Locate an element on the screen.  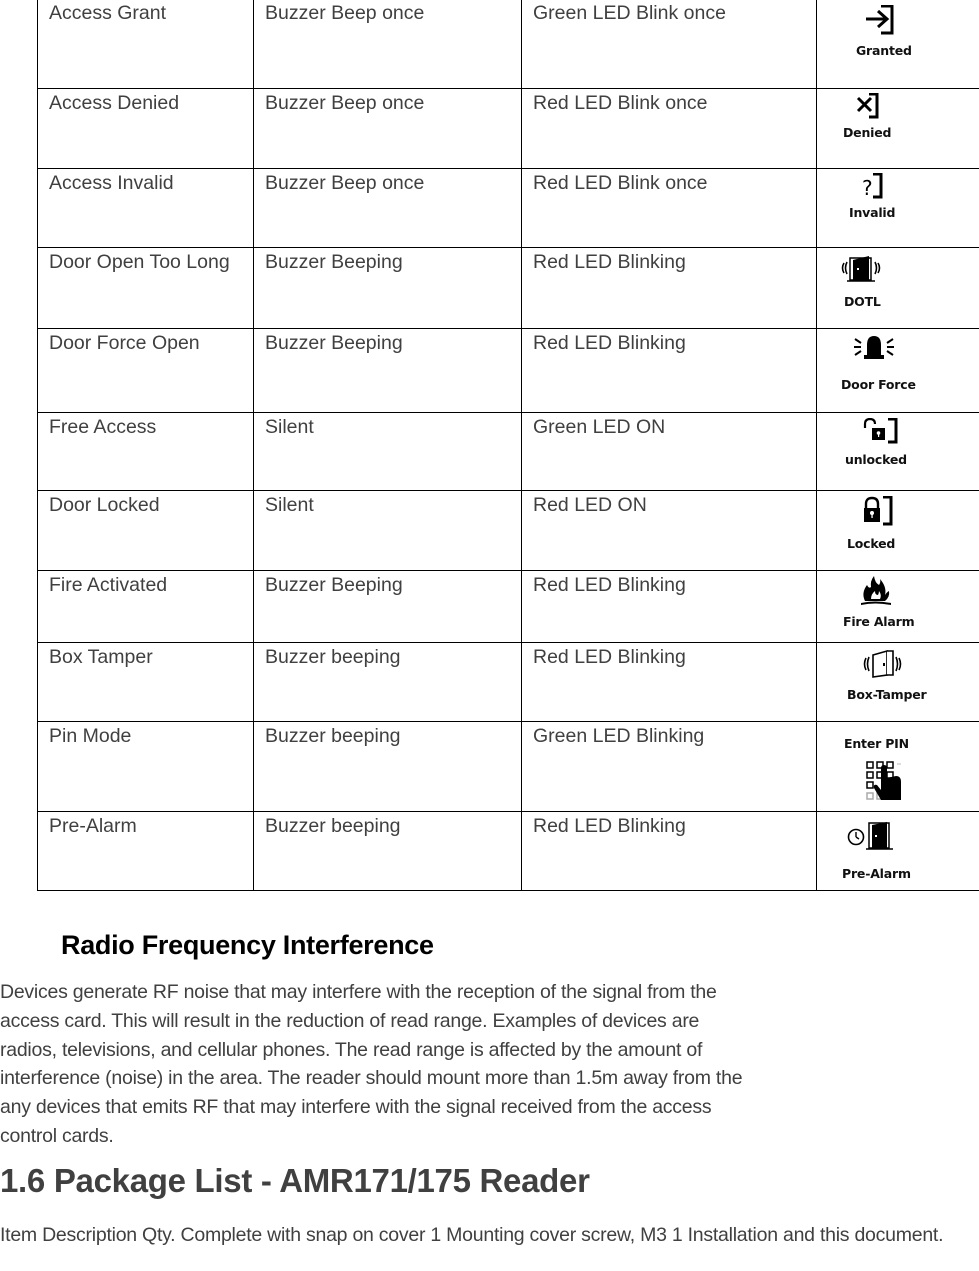
event-cell: Free Access is located at coordinates (103, 427).